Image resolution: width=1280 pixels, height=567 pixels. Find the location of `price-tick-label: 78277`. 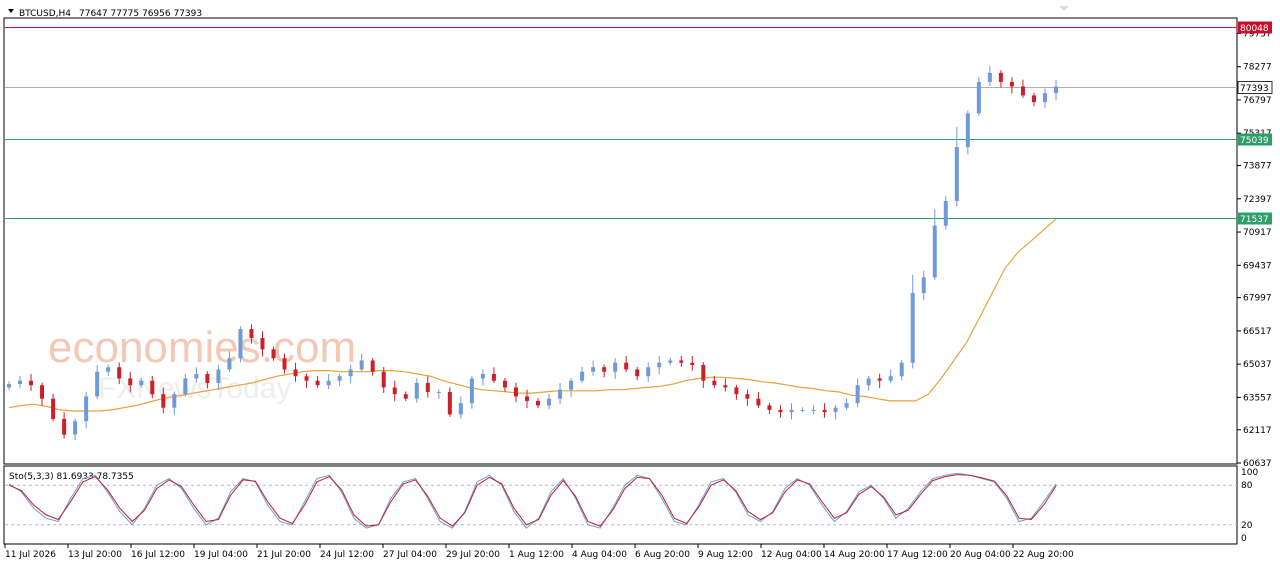

price-tick-label: 78277 is located at coordinates (1257, 68).